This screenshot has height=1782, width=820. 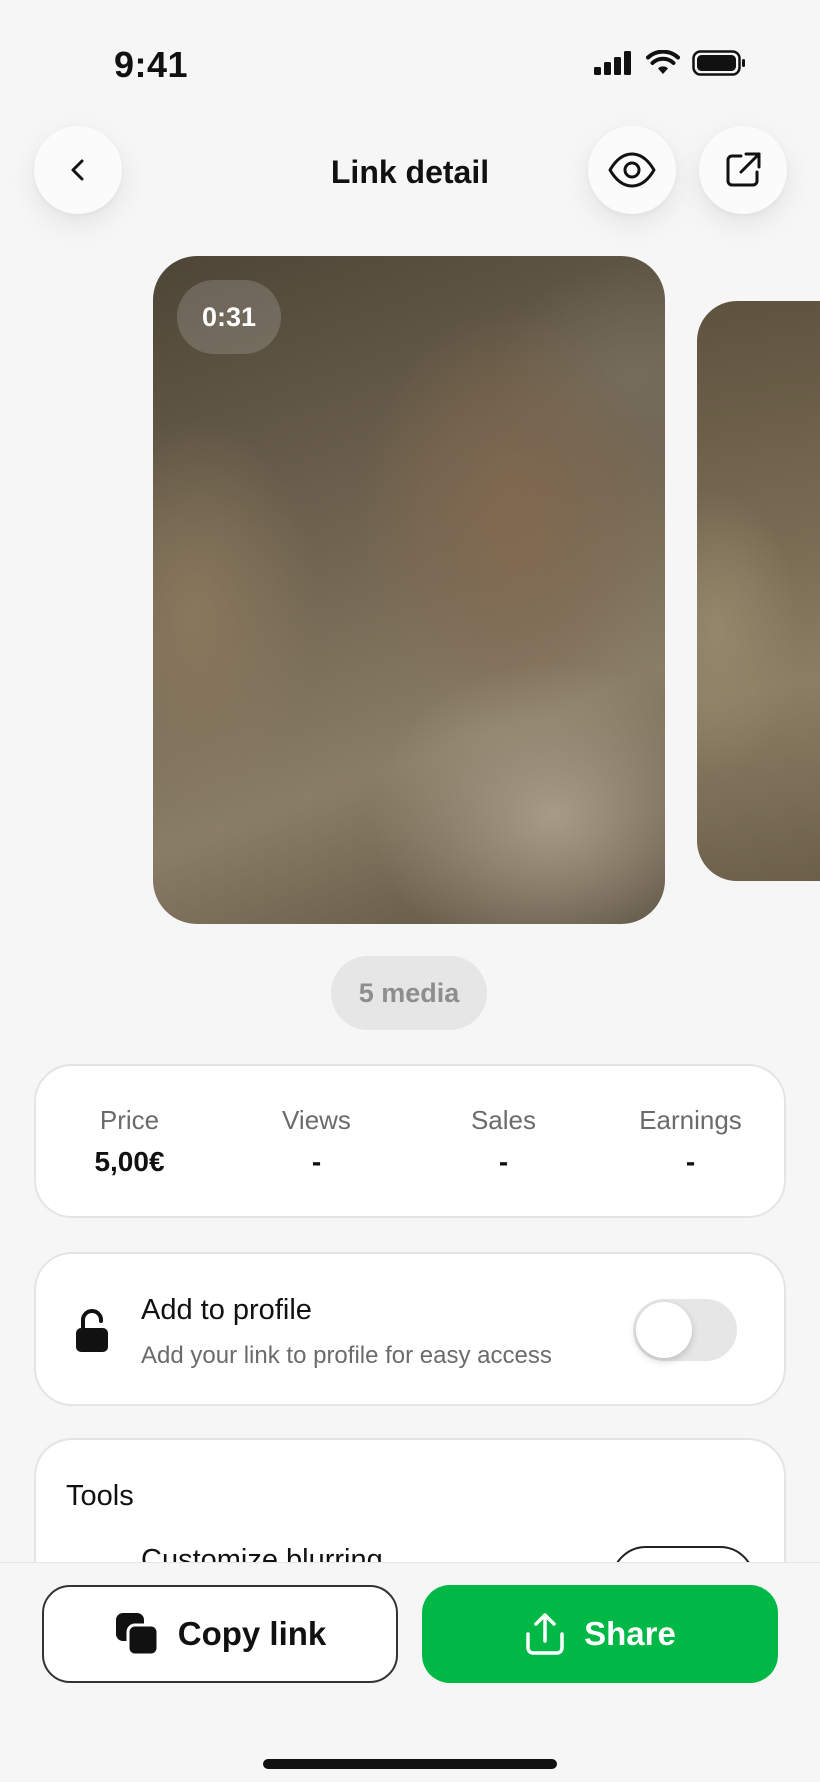 I want to click on page-title: Link detail, so click(x=410, y=172).